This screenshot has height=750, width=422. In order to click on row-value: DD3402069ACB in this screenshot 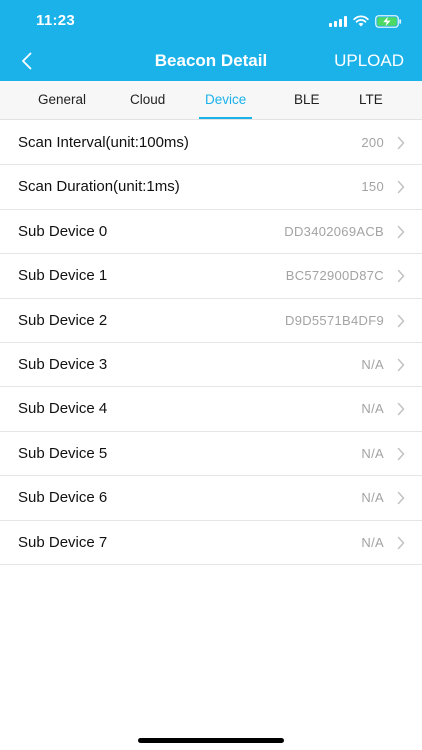, I will do `click(334, 231)`.